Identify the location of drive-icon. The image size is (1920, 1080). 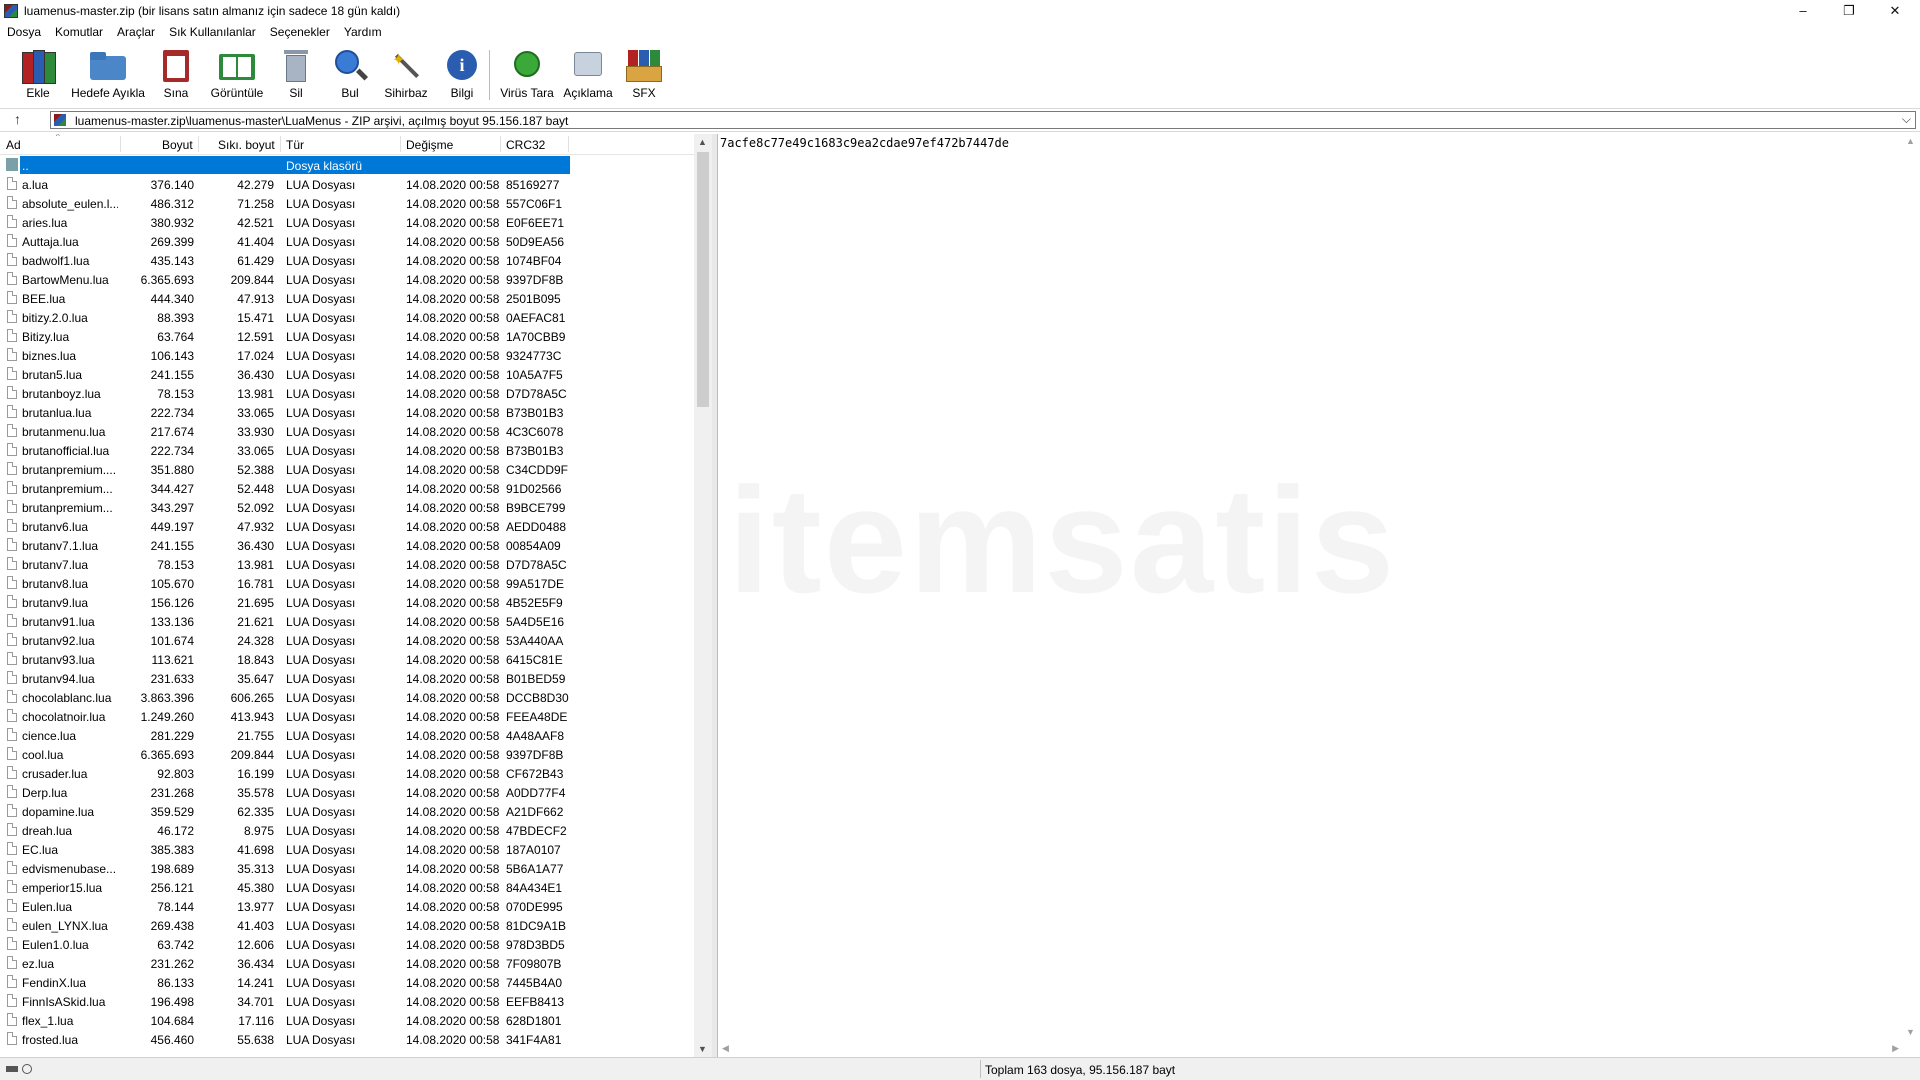
(21, 1069).